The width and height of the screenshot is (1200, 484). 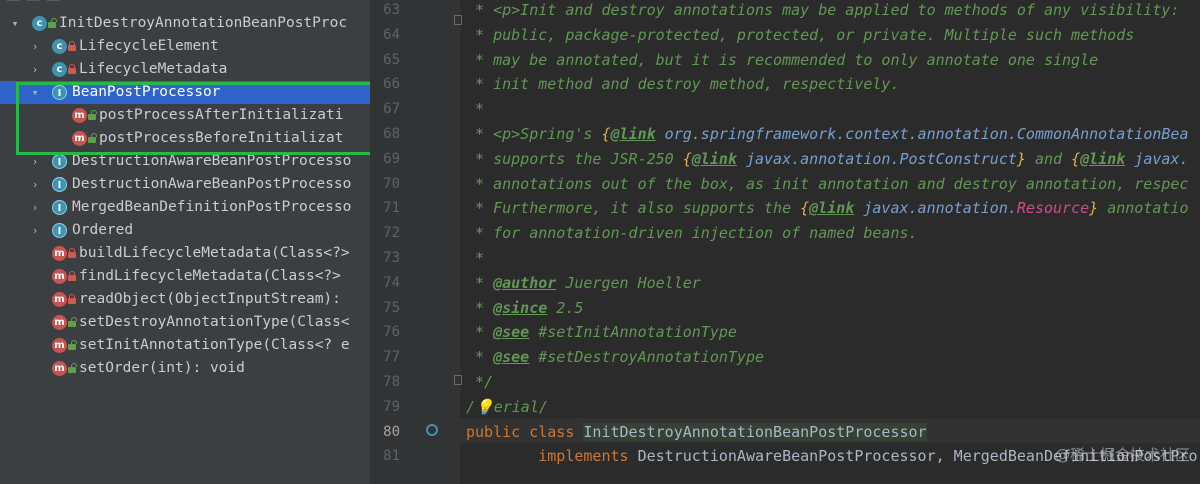 What do you see at coordinates (552, 456) in the screenshot?
I see `code-token: implements` at bounding box center [552, 456].